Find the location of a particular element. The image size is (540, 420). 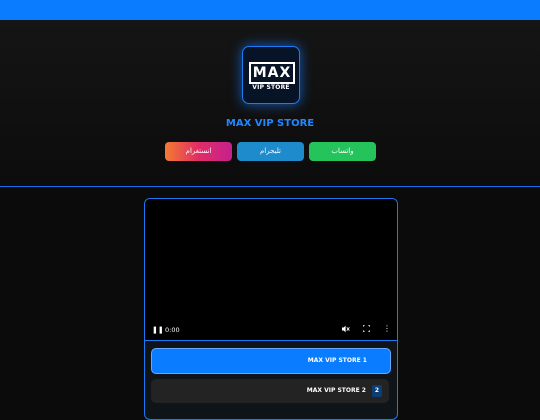

instagram-button: انستغرام is located at coordinates (198, 151).